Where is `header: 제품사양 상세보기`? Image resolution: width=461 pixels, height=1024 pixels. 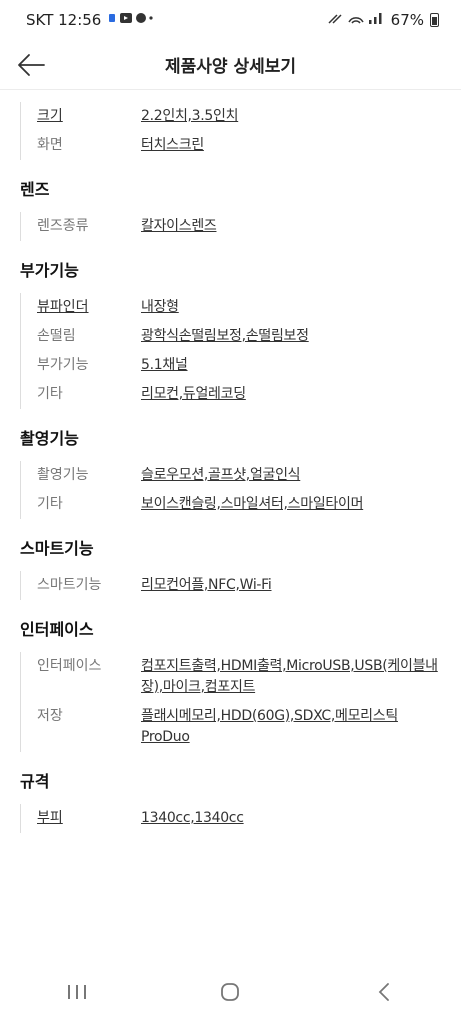
header: 제품사양 상세보기 is located at coordinates (230, 65).